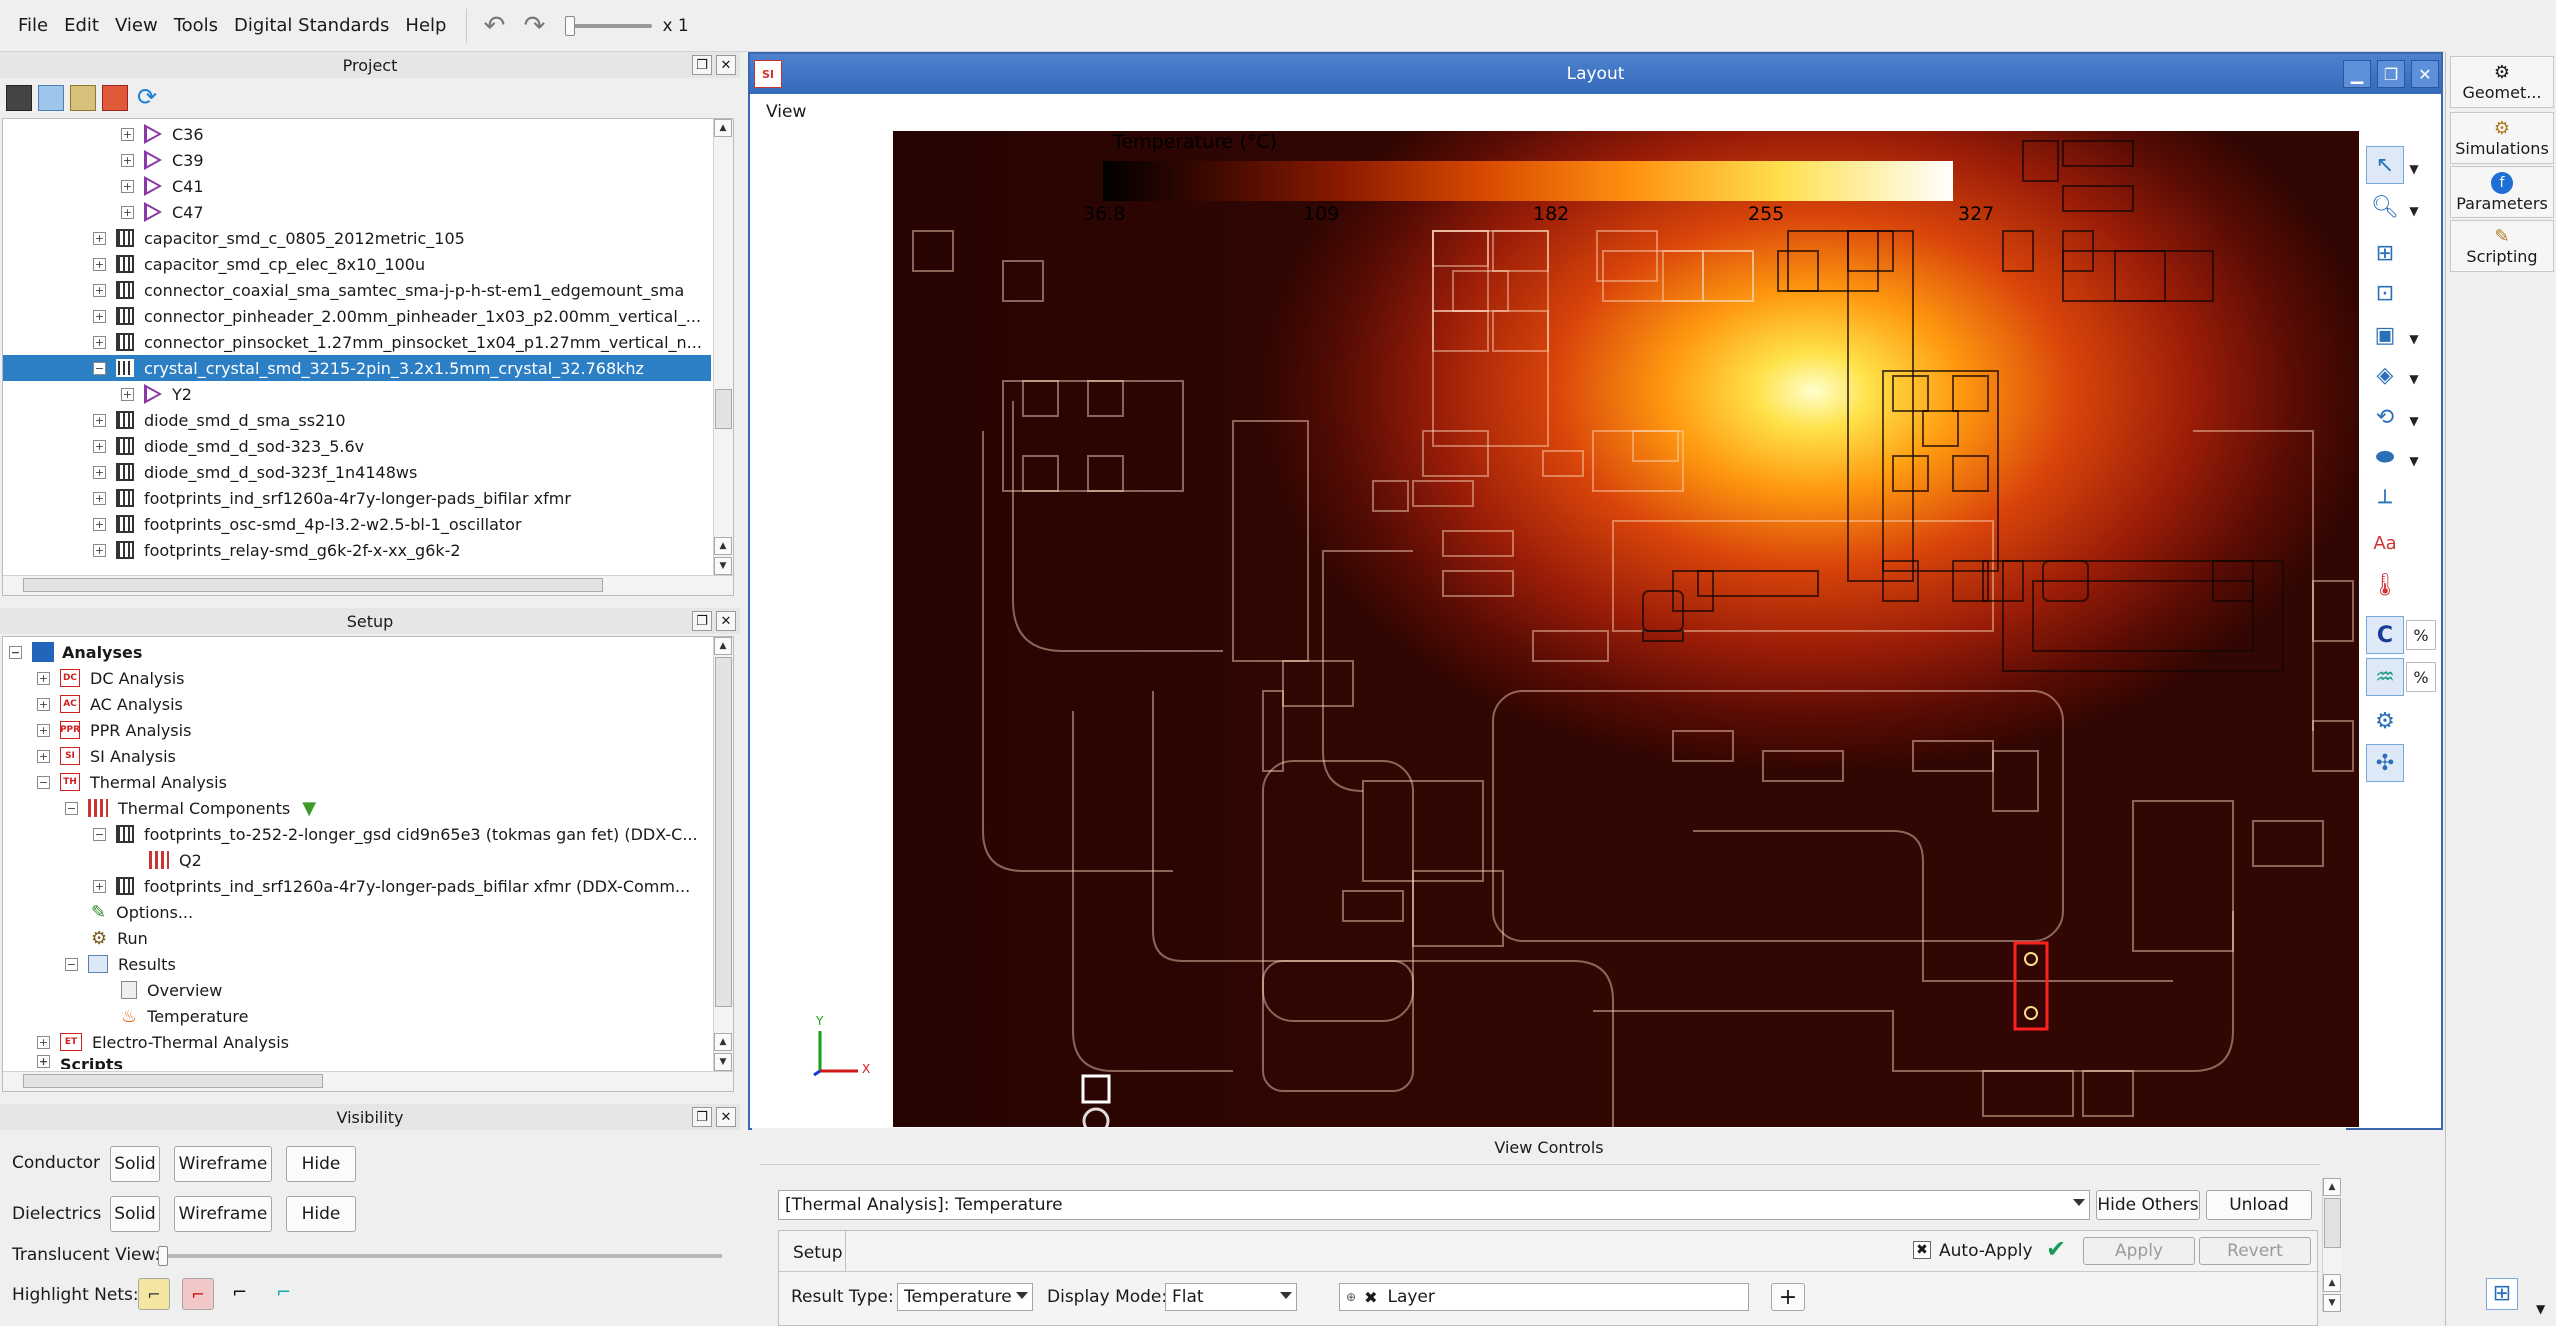  I want to click on tab-simulations: ⚙ Simulations, so click(2502, 138).